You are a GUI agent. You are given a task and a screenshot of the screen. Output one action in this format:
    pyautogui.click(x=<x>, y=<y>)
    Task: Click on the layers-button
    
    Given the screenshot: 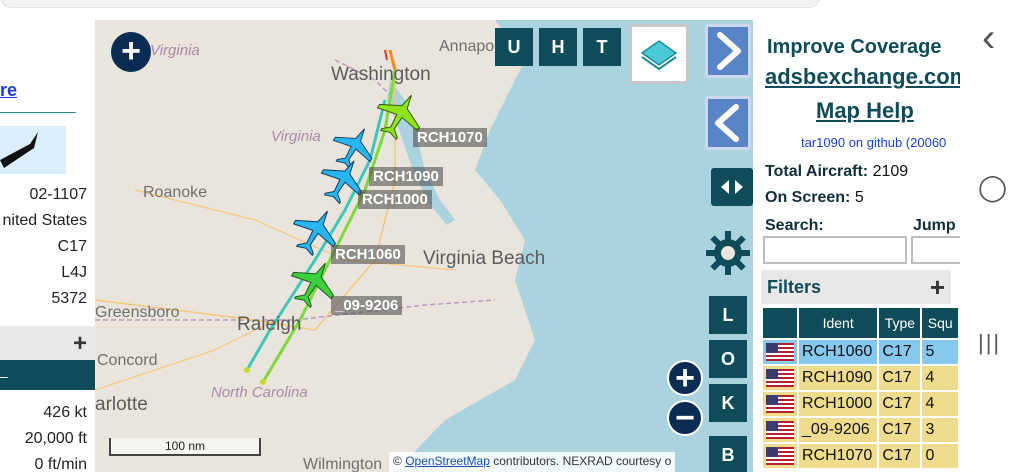 What is the action you would take?
    pyautogui.click(x=659, y=54)
    